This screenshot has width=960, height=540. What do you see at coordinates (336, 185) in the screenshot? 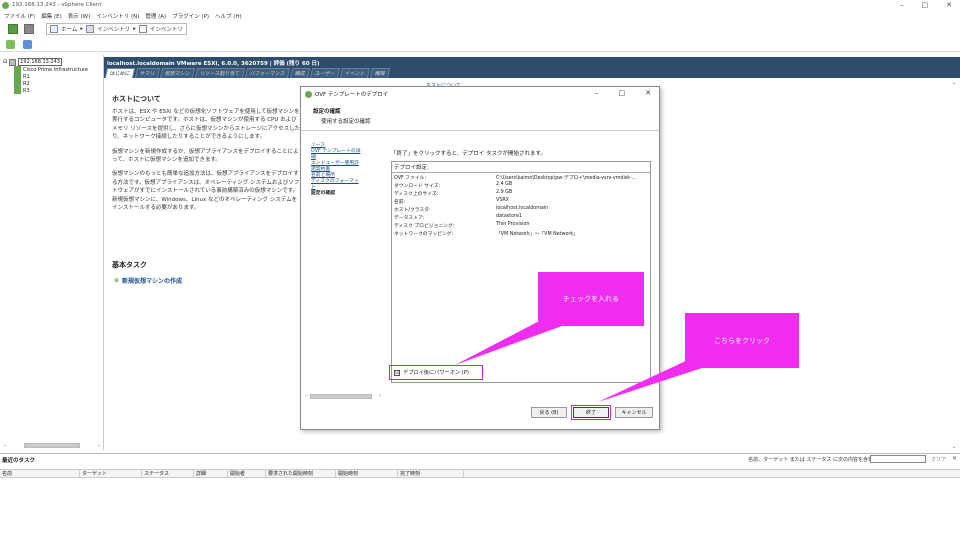
I see `wizard-step-link: ディスクのフォーマット` at bounding box center [336, 185].